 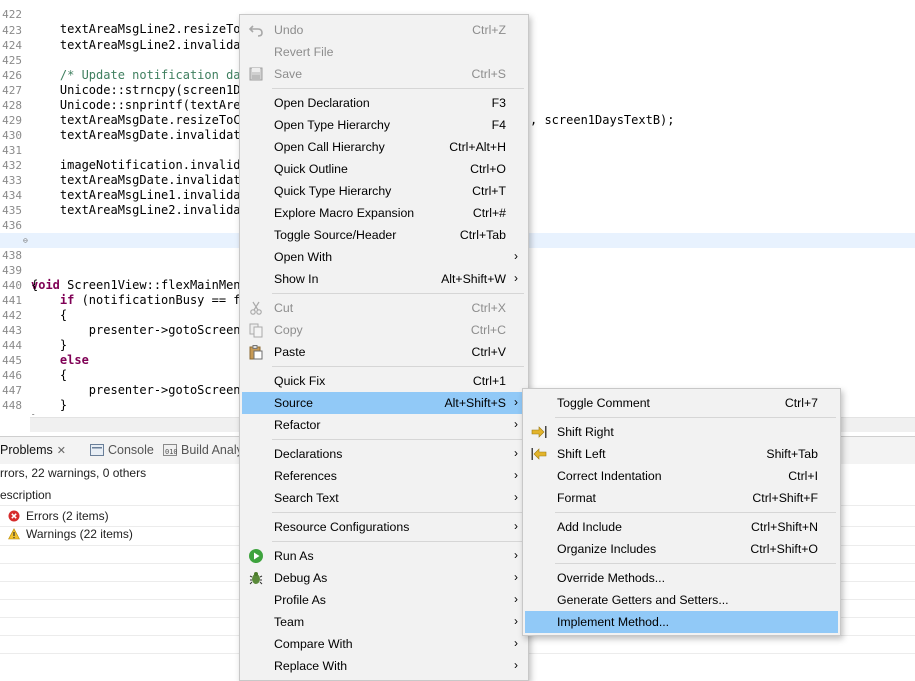 What do you see at coordinates (25, 240) in the screenshot?
I see `fold-toggle-icon: ⊖` at bounding box center [25, 240].